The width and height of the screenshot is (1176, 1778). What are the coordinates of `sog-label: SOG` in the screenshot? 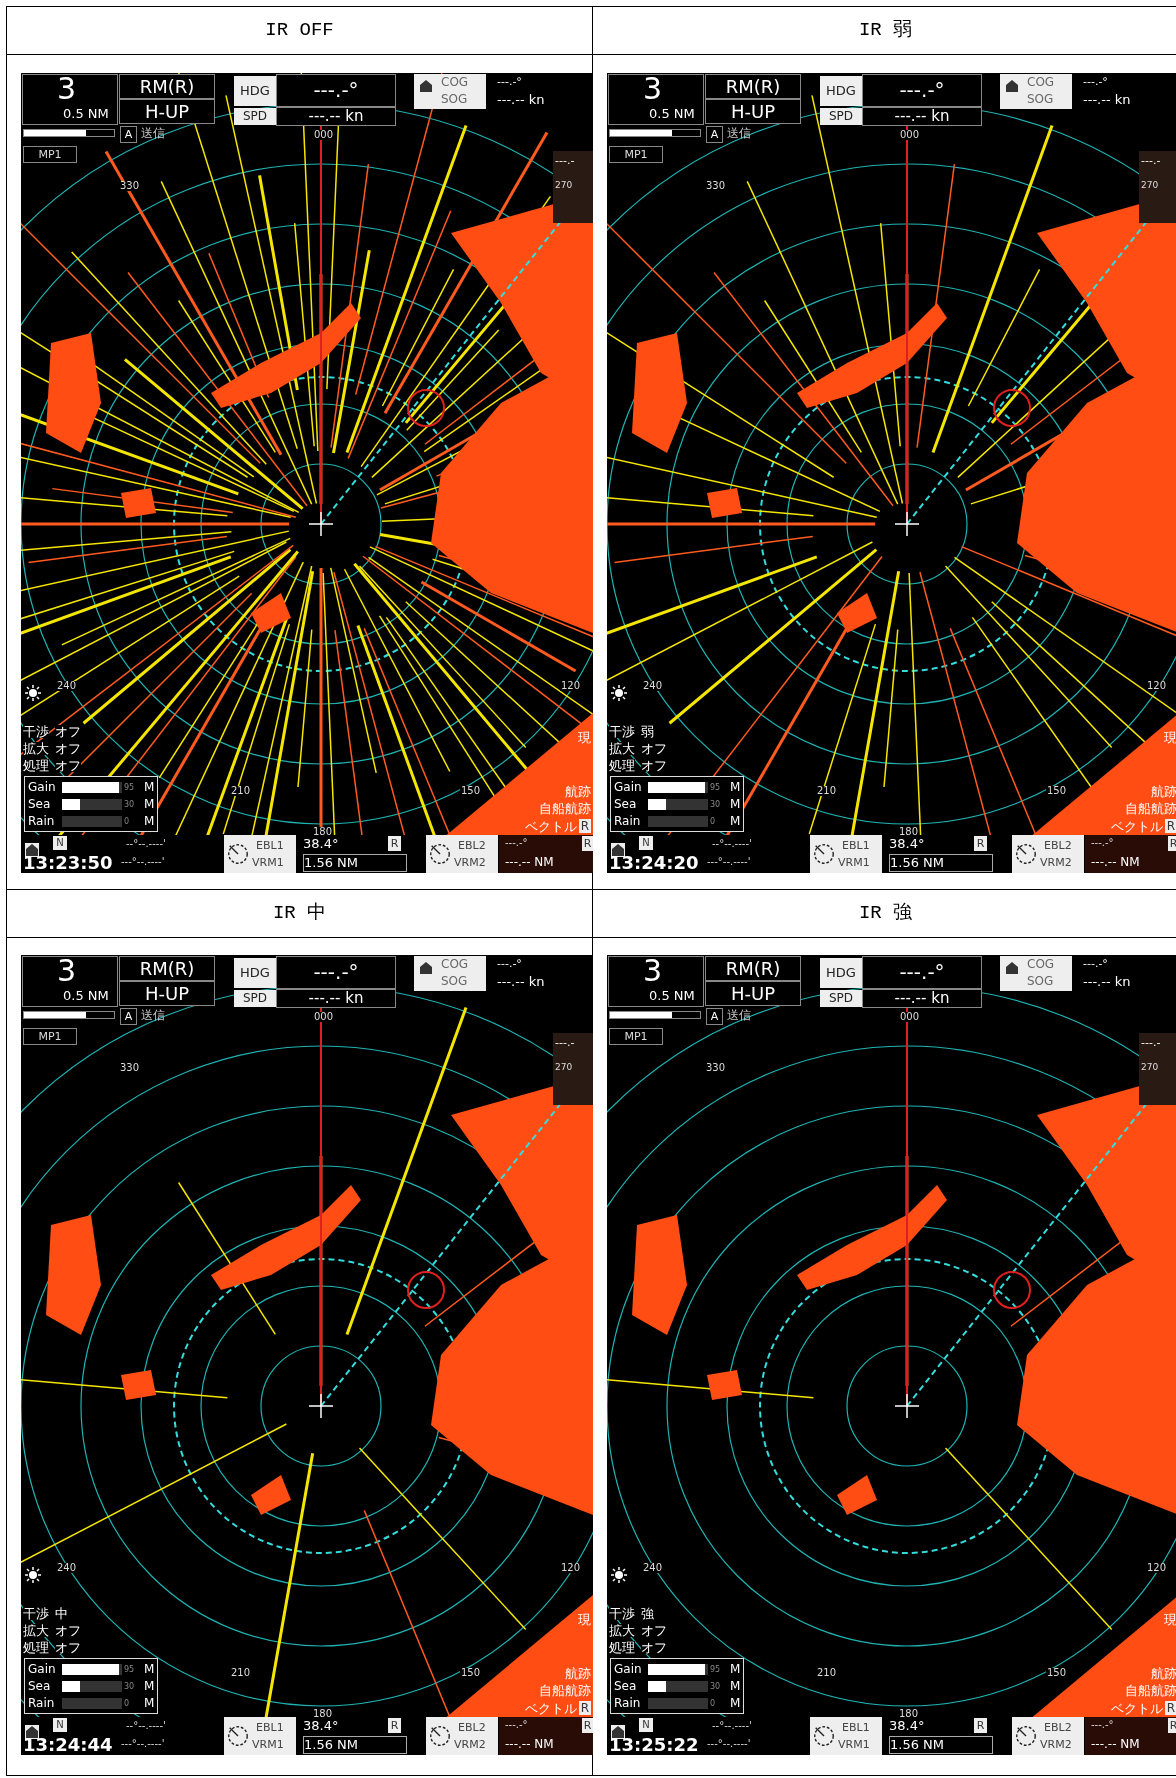 It's located at (1040, 99).